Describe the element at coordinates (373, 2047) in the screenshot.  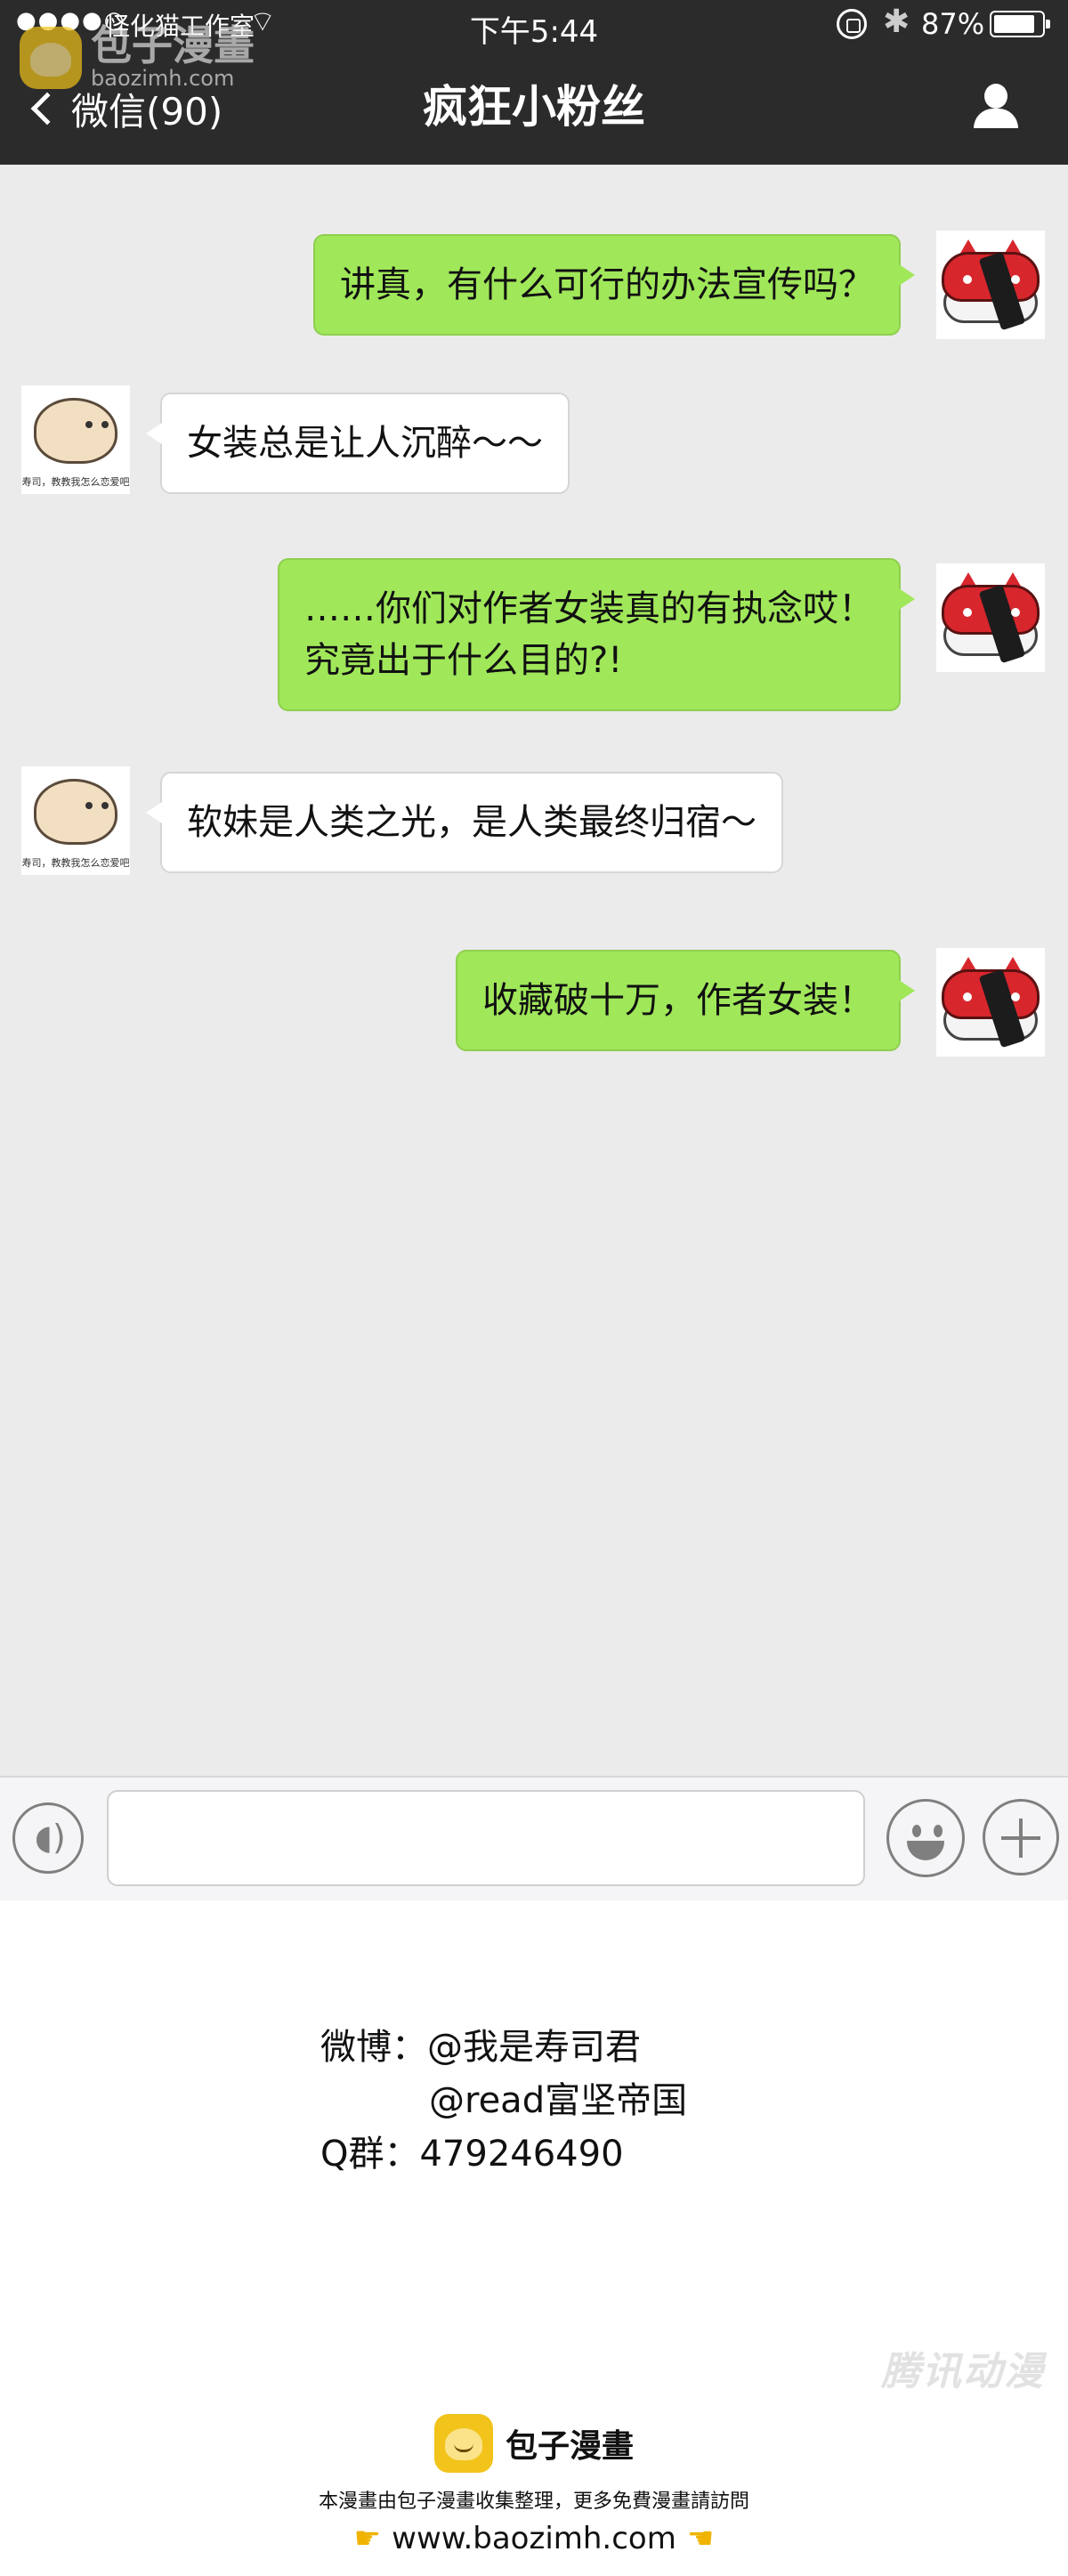
I see `weibo-label: 微博：` at that location.